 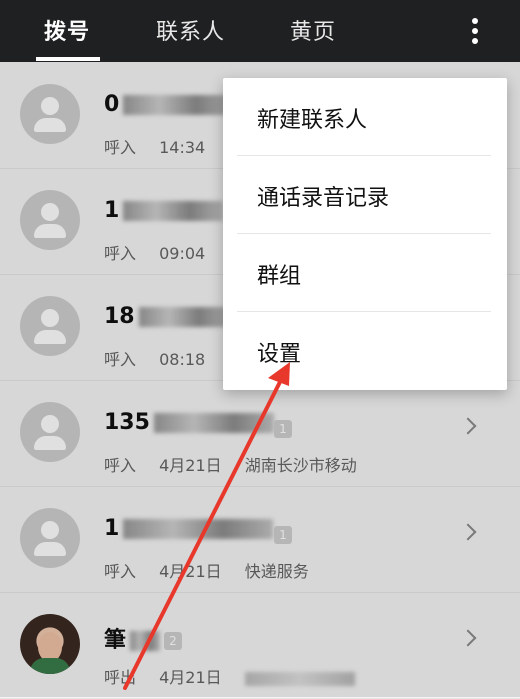 What do you see at coordinates (260, 31) in the screenshot?
I see `top-bar: 拨号 联系人 黄页` at bounding box center [260, 31].